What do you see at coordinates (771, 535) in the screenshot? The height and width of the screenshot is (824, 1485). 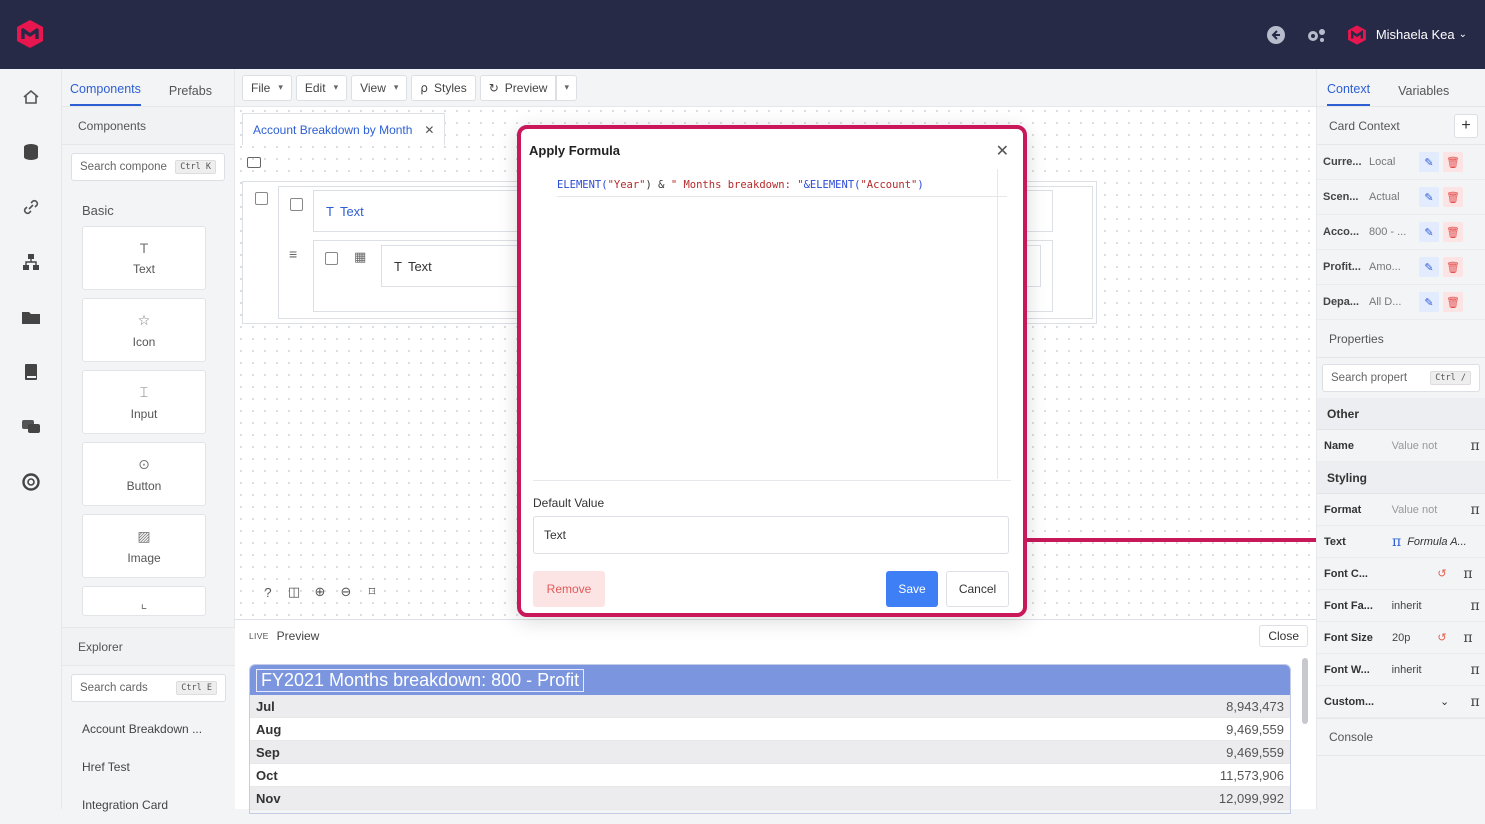 I see `default-value-input: Text` at bounding box center [771, 535].